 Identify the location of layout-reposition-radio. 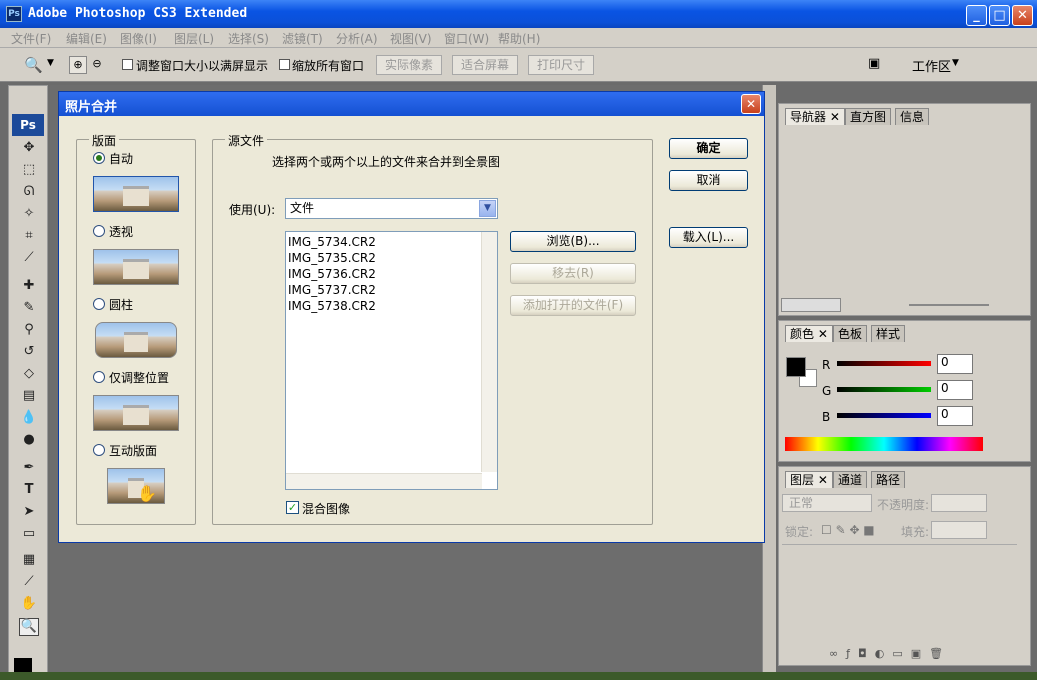
(99, 377).